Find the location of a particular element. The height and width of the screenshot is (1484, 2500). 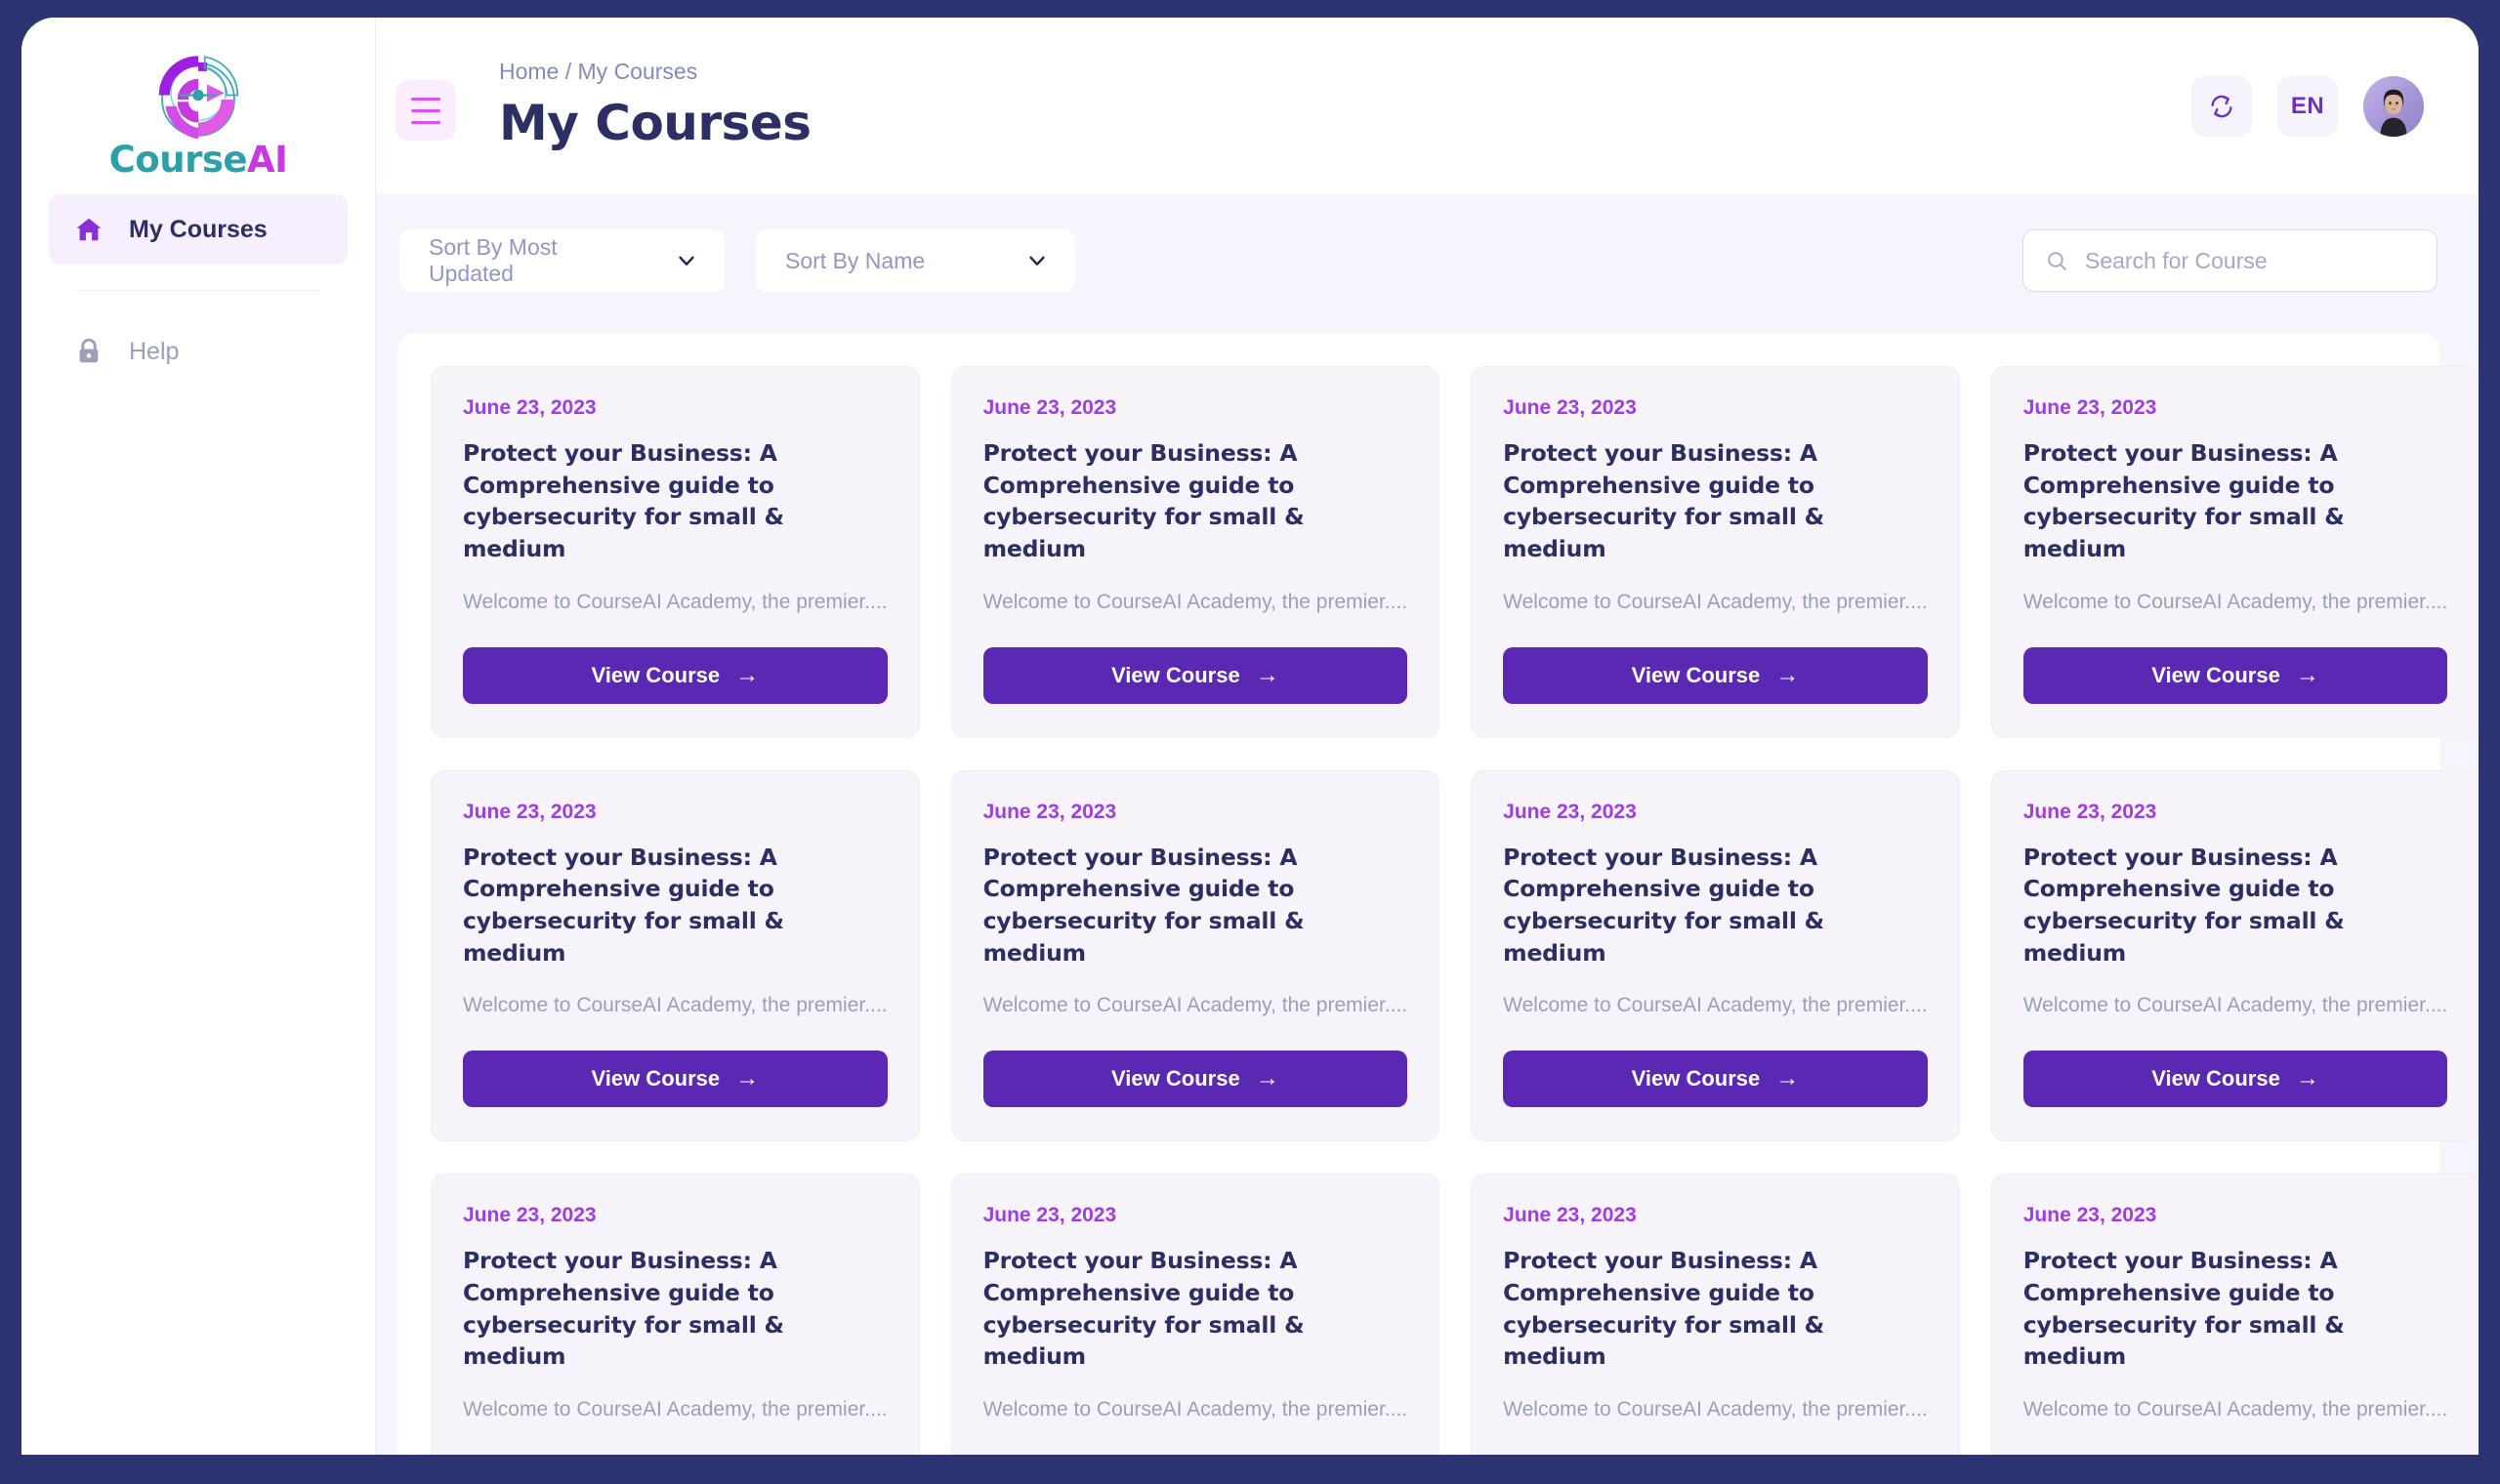

toolbar: Sort By Most Updated Sort By Name is located at coordinates (1418, 261).